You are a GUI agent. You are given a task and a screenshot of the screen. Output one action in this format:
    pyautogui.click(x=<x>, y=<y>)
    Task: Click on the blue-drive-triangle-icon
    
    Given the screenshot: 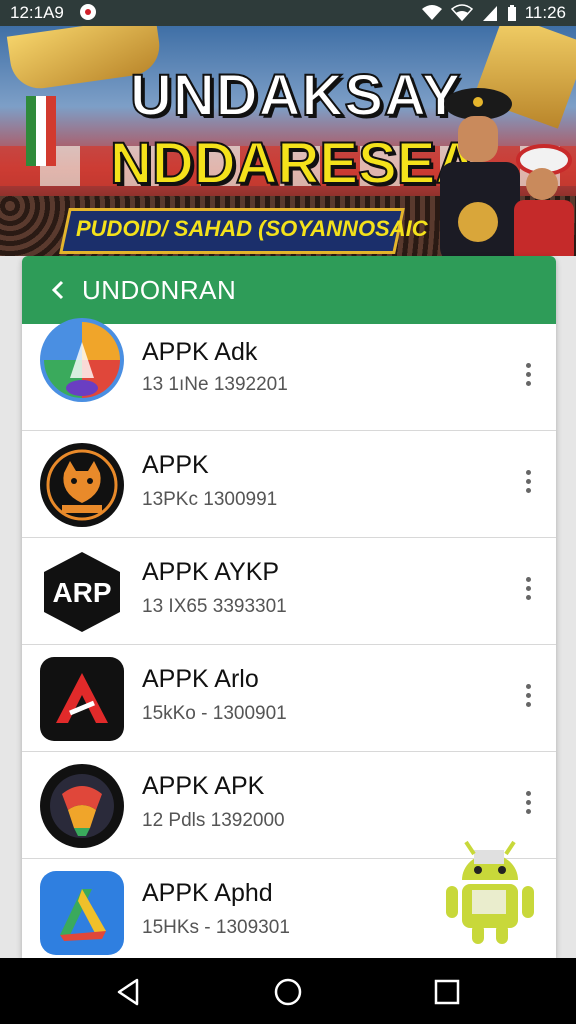 What is the action you would take?
    pyautogui.click(x=82, y=913)
    